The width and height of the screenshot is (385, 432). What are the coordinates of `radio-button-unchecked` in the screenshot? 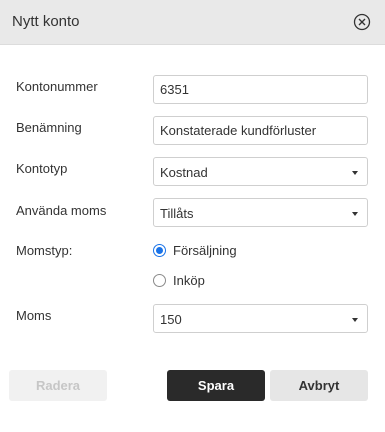 It's located at (159, 280).